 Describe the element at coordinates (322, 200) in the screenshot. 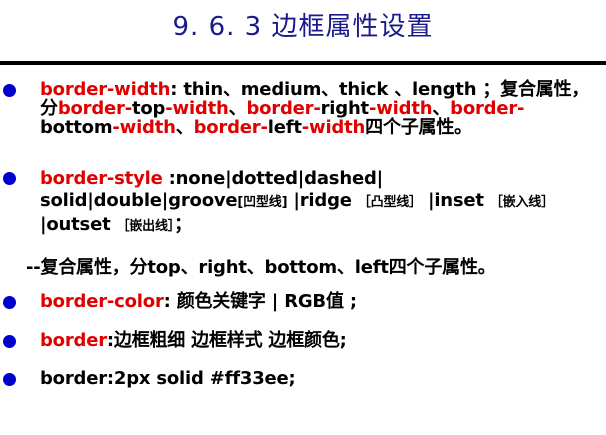

I see `text-segment: |ridge` at that location.